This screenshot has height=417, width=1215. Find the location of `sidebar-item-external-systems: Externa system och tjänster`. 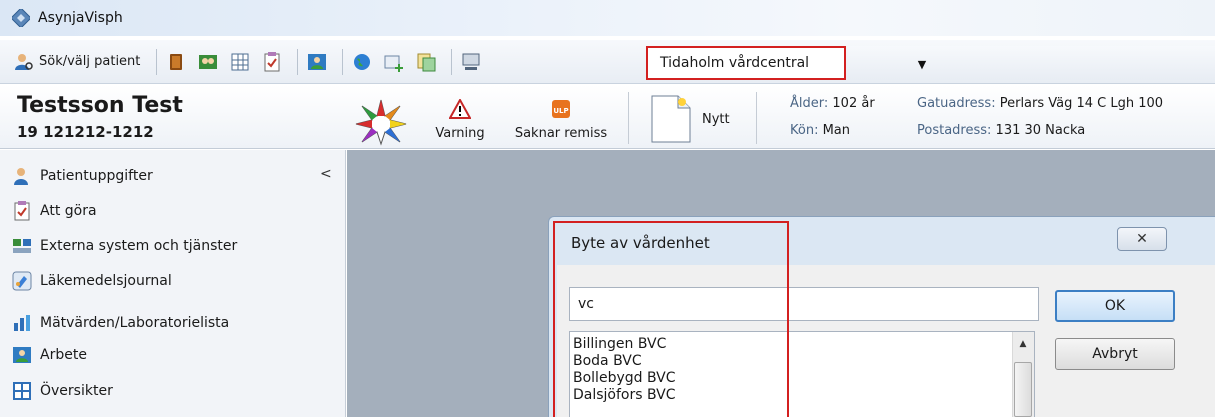

sidebar-item-external-systems: Externa system och tjänster is located at coordinates (124, 246).